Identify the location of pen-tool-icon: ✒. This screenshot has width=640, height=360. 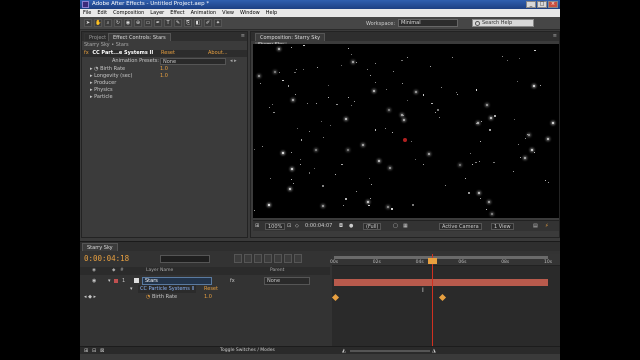
(158, 23).